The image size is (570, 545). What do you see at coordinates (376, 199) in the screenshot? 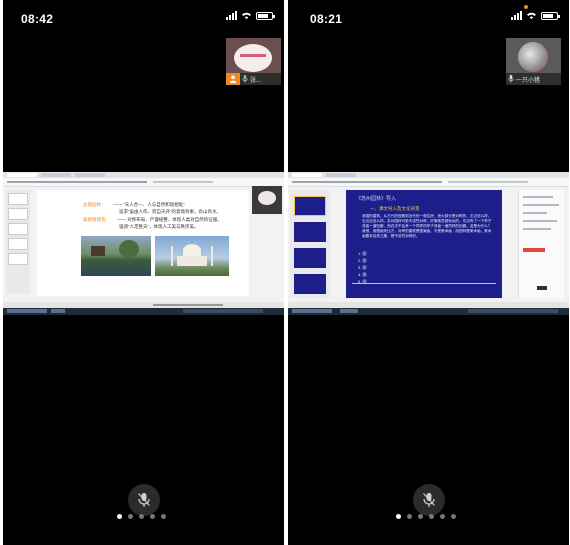
I see `slide-title: 《苏州园林》导入` at bounding box center [376, 199].